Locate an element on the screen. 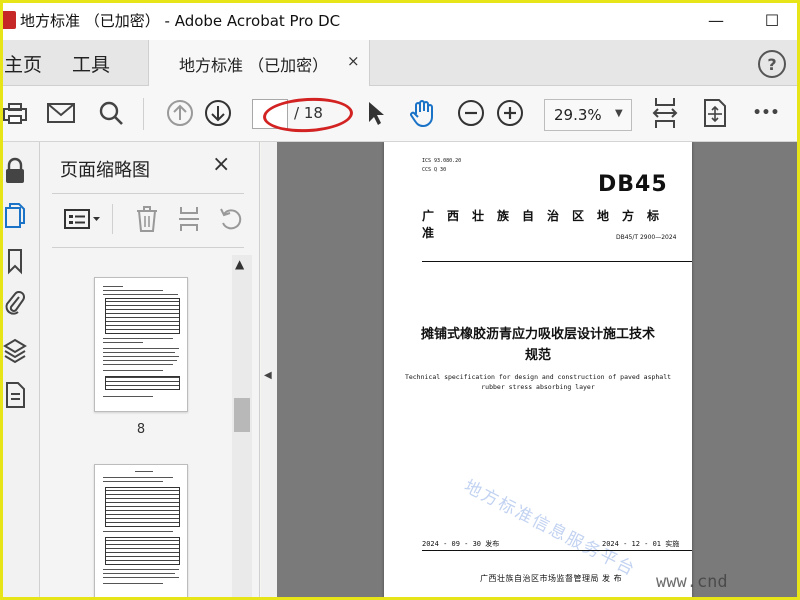 The width and height of the screenshot is (800, 600). minimize-icon: — is located at coordinates (716, 20).